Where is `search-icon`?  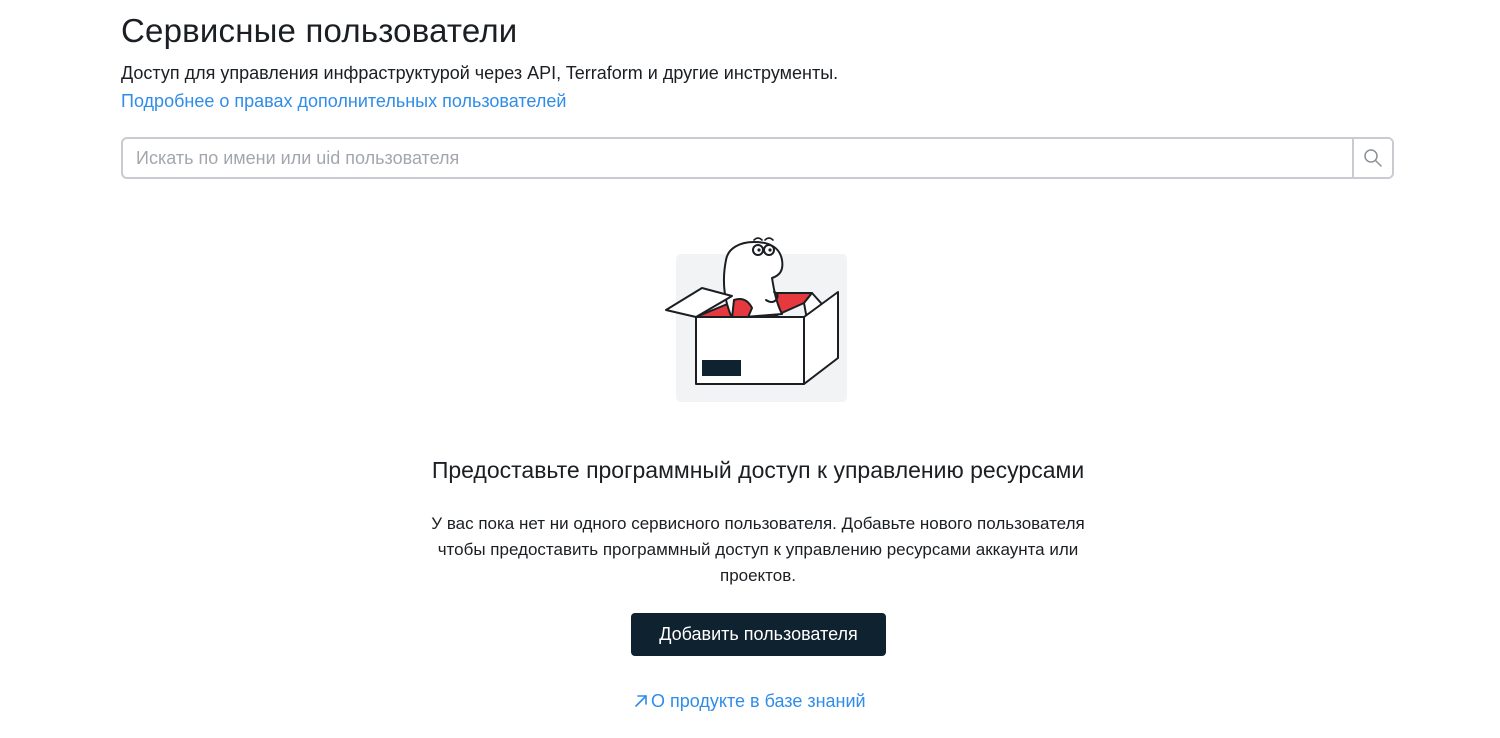
search-icon is located at coordinates (1373, 158).